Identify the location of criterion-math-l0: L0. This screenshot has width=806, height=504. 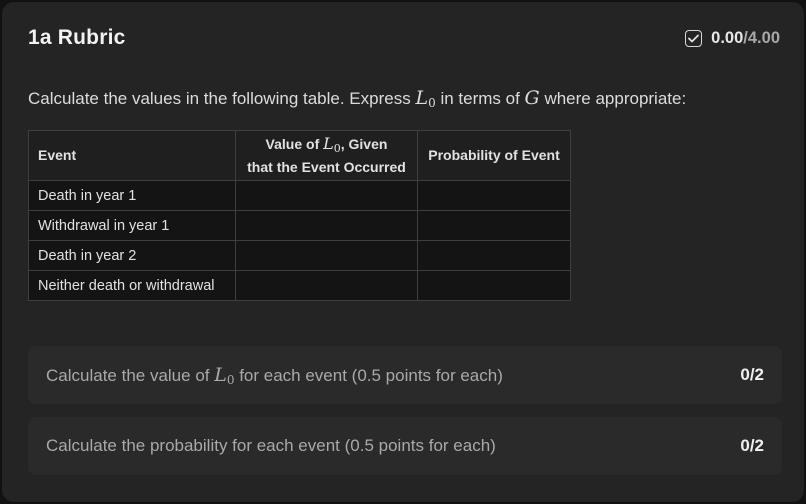
(224, 375).